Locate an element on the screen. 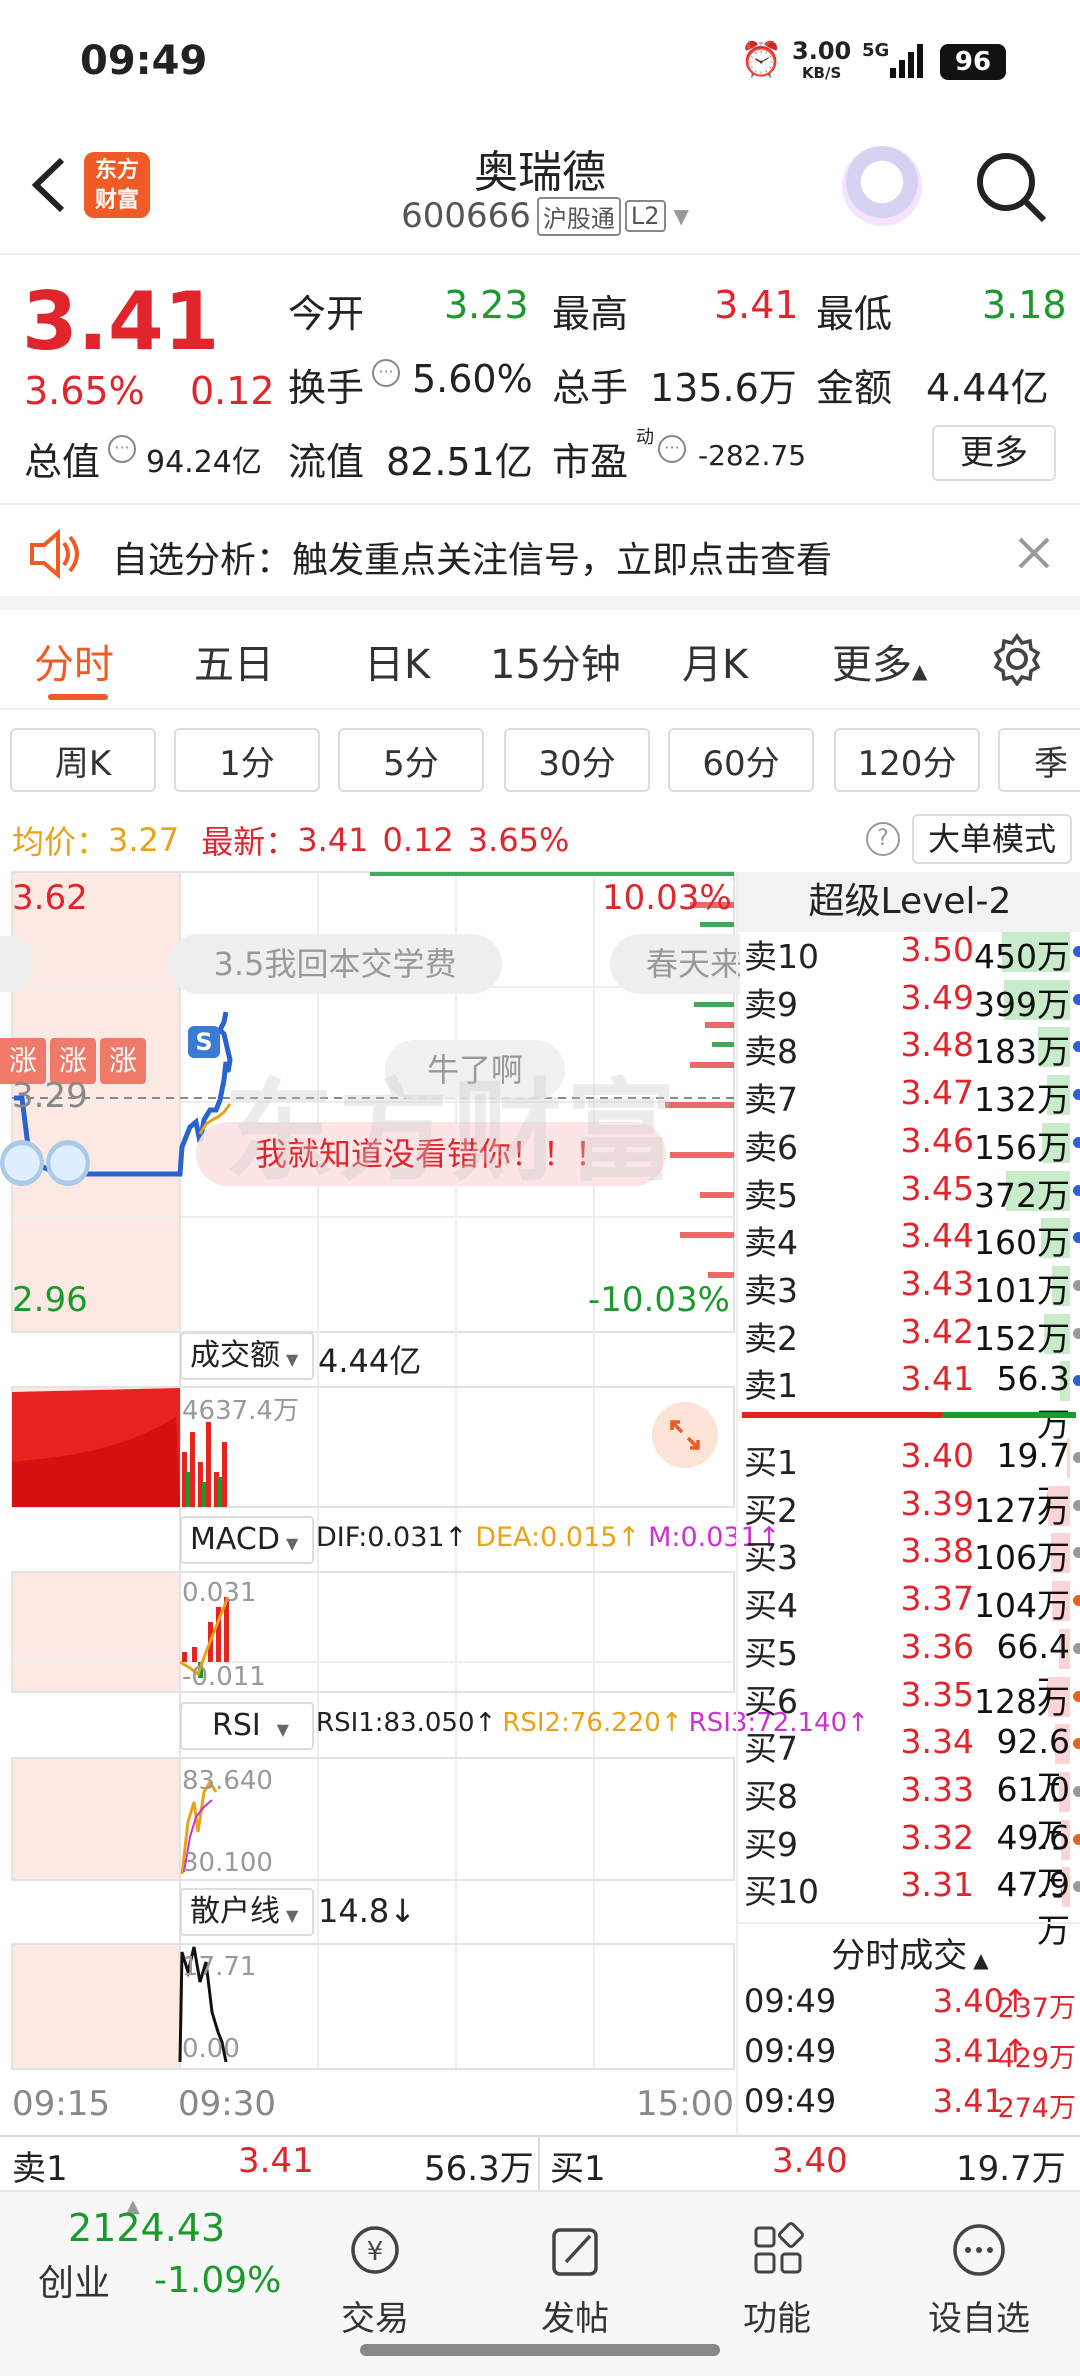 This screenshot has height=2376, width=1080. index-ticker: 2124.43 创业 -1.09% is located at coordinates (160, 2256).